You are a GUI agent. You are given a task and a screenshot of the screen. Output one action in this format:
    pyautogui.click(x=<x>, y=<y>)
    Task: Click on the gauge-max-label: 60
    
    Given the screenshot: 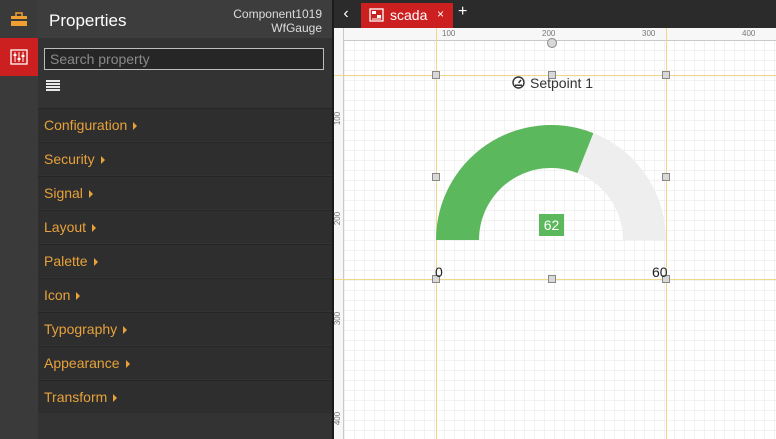 What is the action you would take?
    pyautogui.click(x=660, y=272)
    